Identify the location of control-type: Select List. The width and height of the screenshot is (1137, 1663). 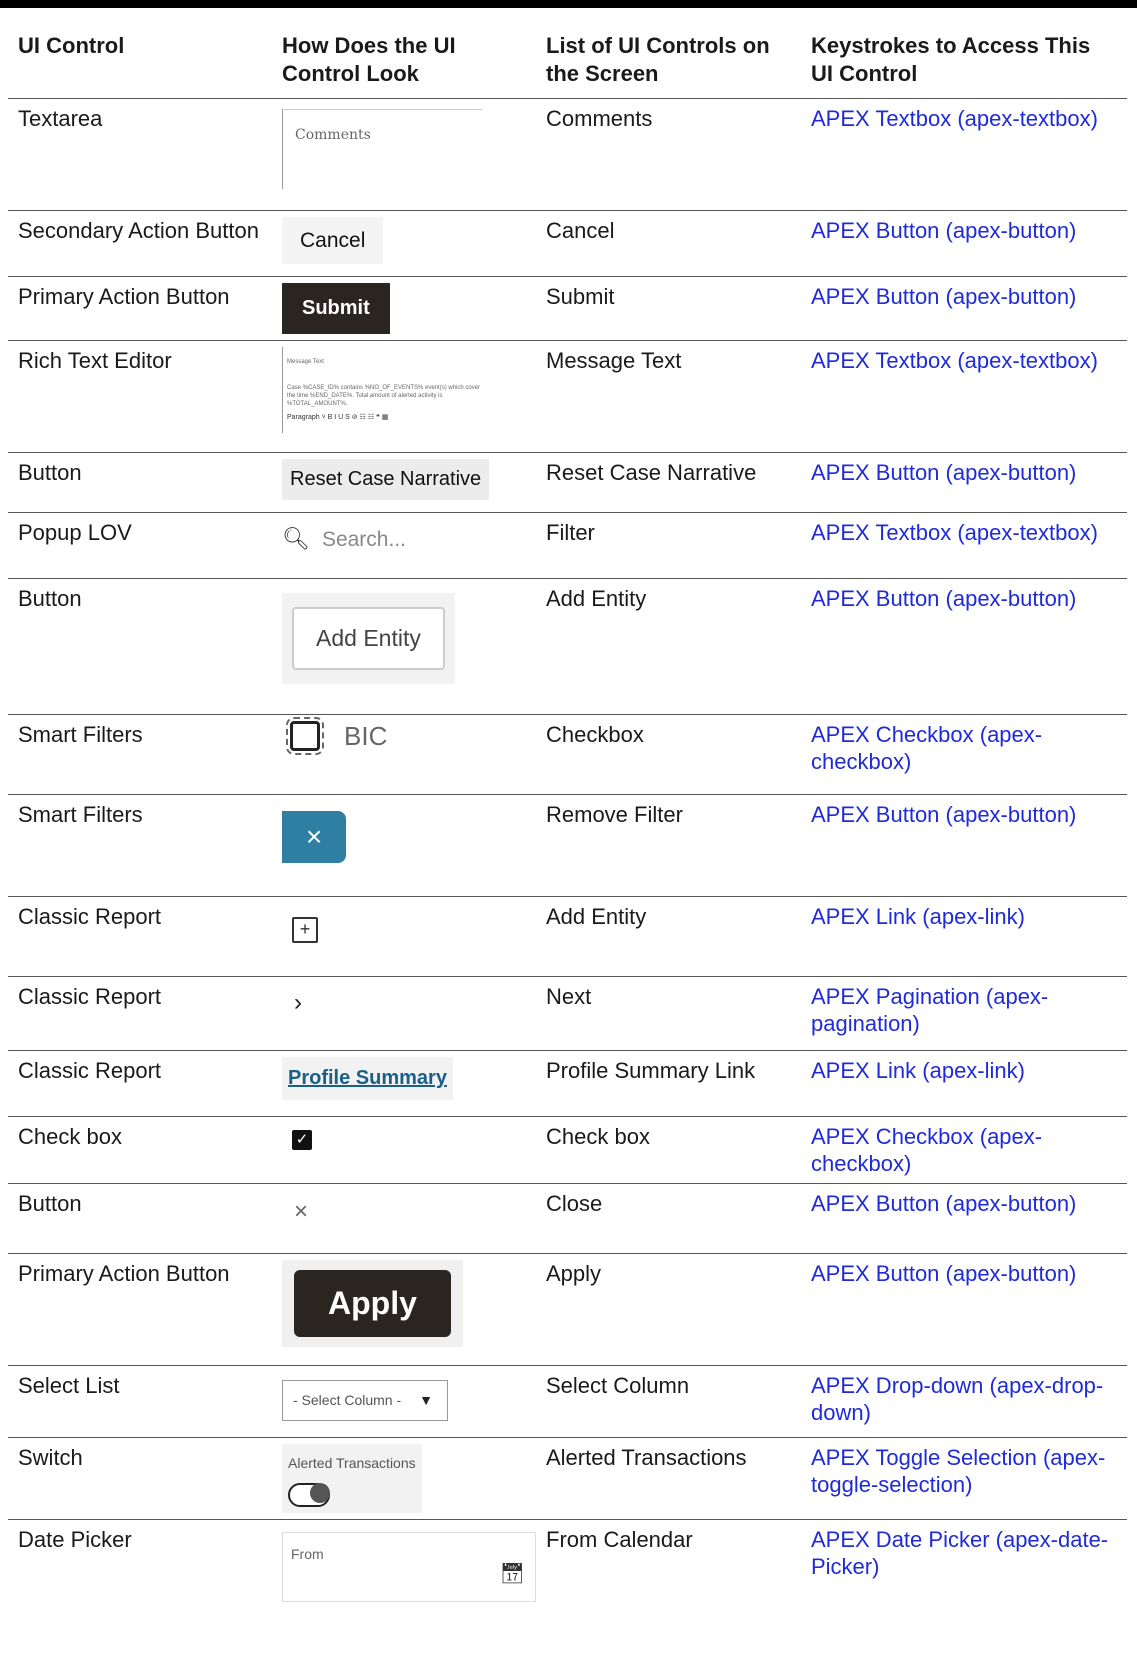
(140, 1401).